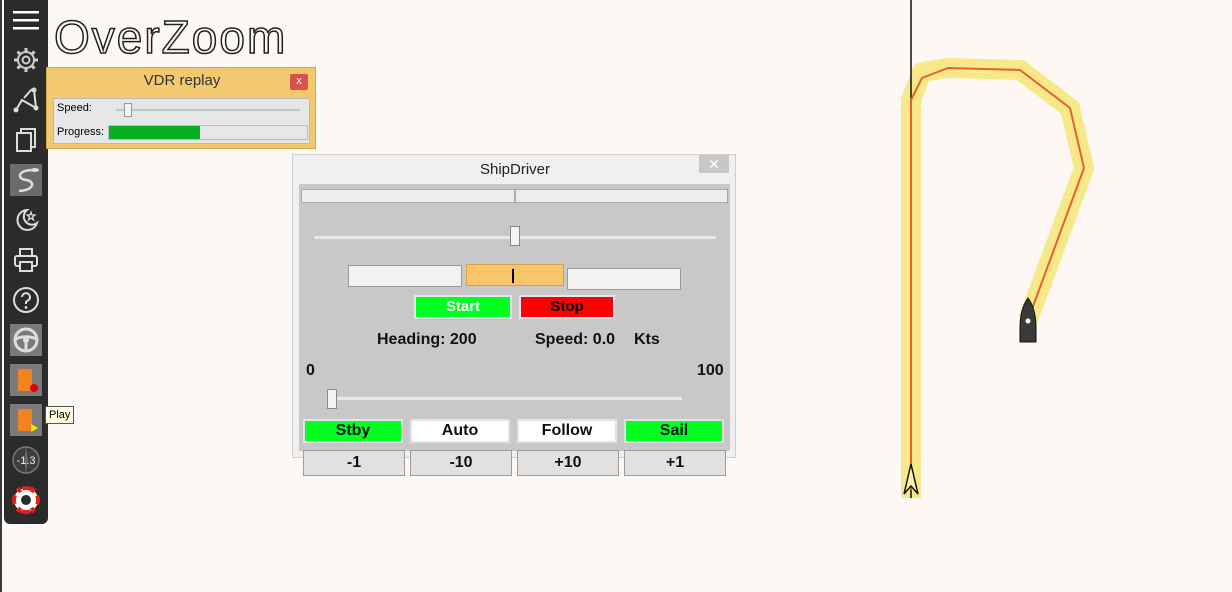 This screenshot has width=1232, height=592. What do you see at coordinates (568, 463) in the screenshot?
I see `step-plus10-button: +10` at bounding box center [568, 463].